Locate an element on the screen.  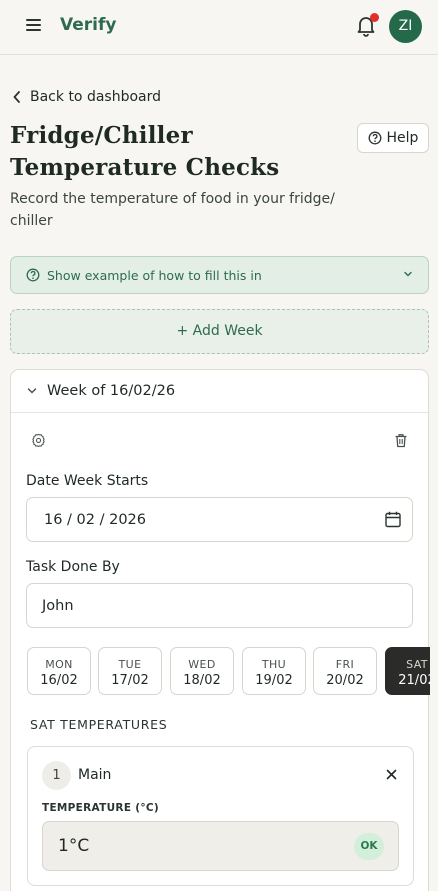
date-week-starts-label: Date Week Starts is located at coordinates (87, 481).